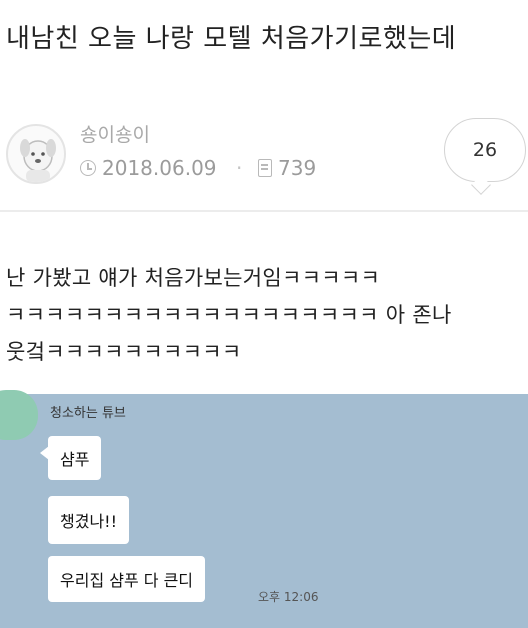 This screenshot has height=628, width=528. I want to click on comment-count-button: 26, so click(485, 150).